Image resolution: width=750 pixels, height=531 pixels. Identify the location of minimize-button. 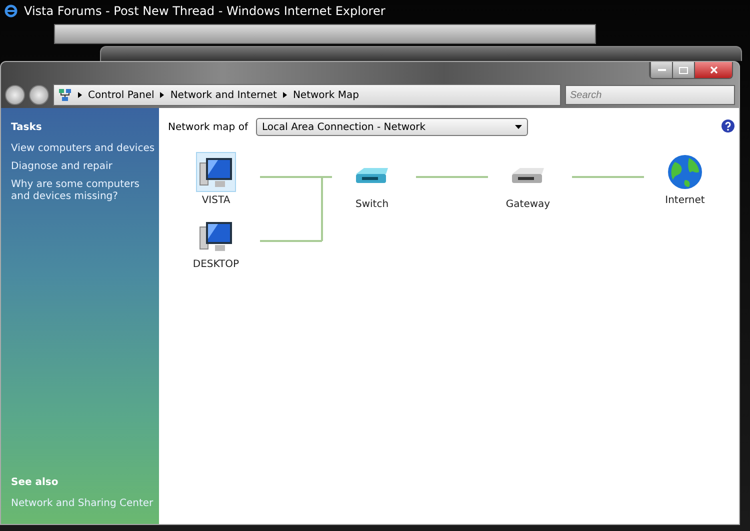
(661, 70).